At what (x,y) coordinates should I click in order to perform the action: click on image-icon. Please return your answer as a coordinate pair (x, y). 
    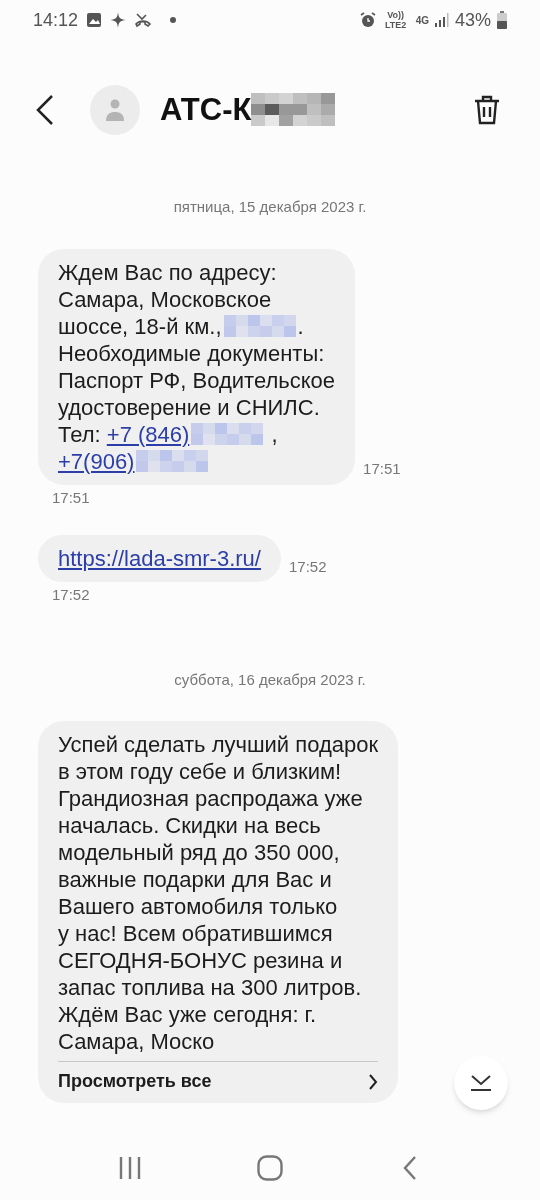
    Looking at the image, I should click on (94, 20).